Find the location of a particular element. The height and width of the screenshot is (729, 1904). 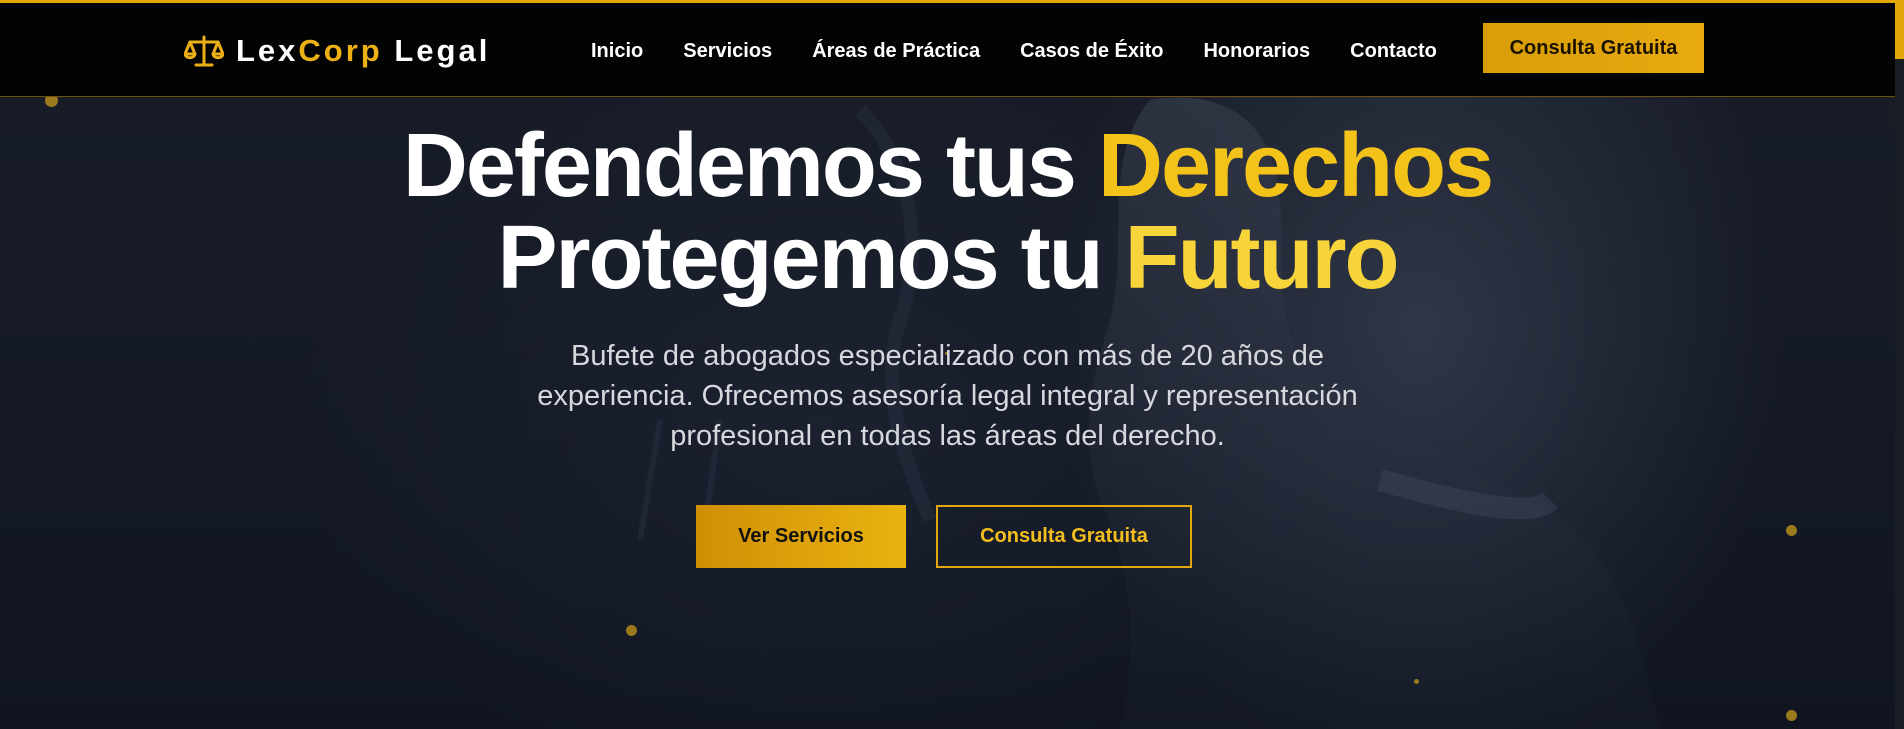

brand-name-part2: Corp is located at coordinates (340, 50).